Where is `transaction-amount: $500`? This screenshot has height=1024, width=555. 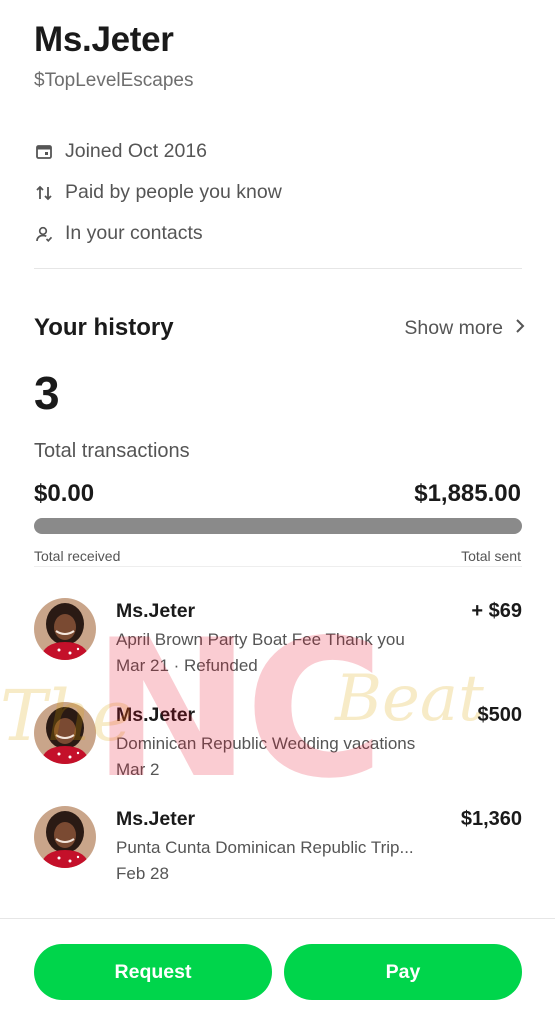
transaction-amount: $500 is located at coordinates (500, 715).